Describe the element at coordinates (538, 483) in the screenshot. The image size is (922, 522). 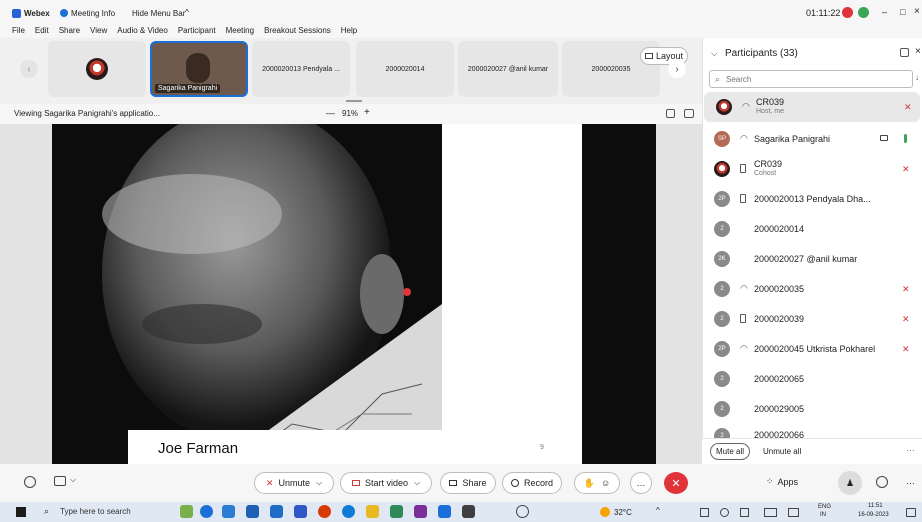
I see `record-label: Record` at that location.